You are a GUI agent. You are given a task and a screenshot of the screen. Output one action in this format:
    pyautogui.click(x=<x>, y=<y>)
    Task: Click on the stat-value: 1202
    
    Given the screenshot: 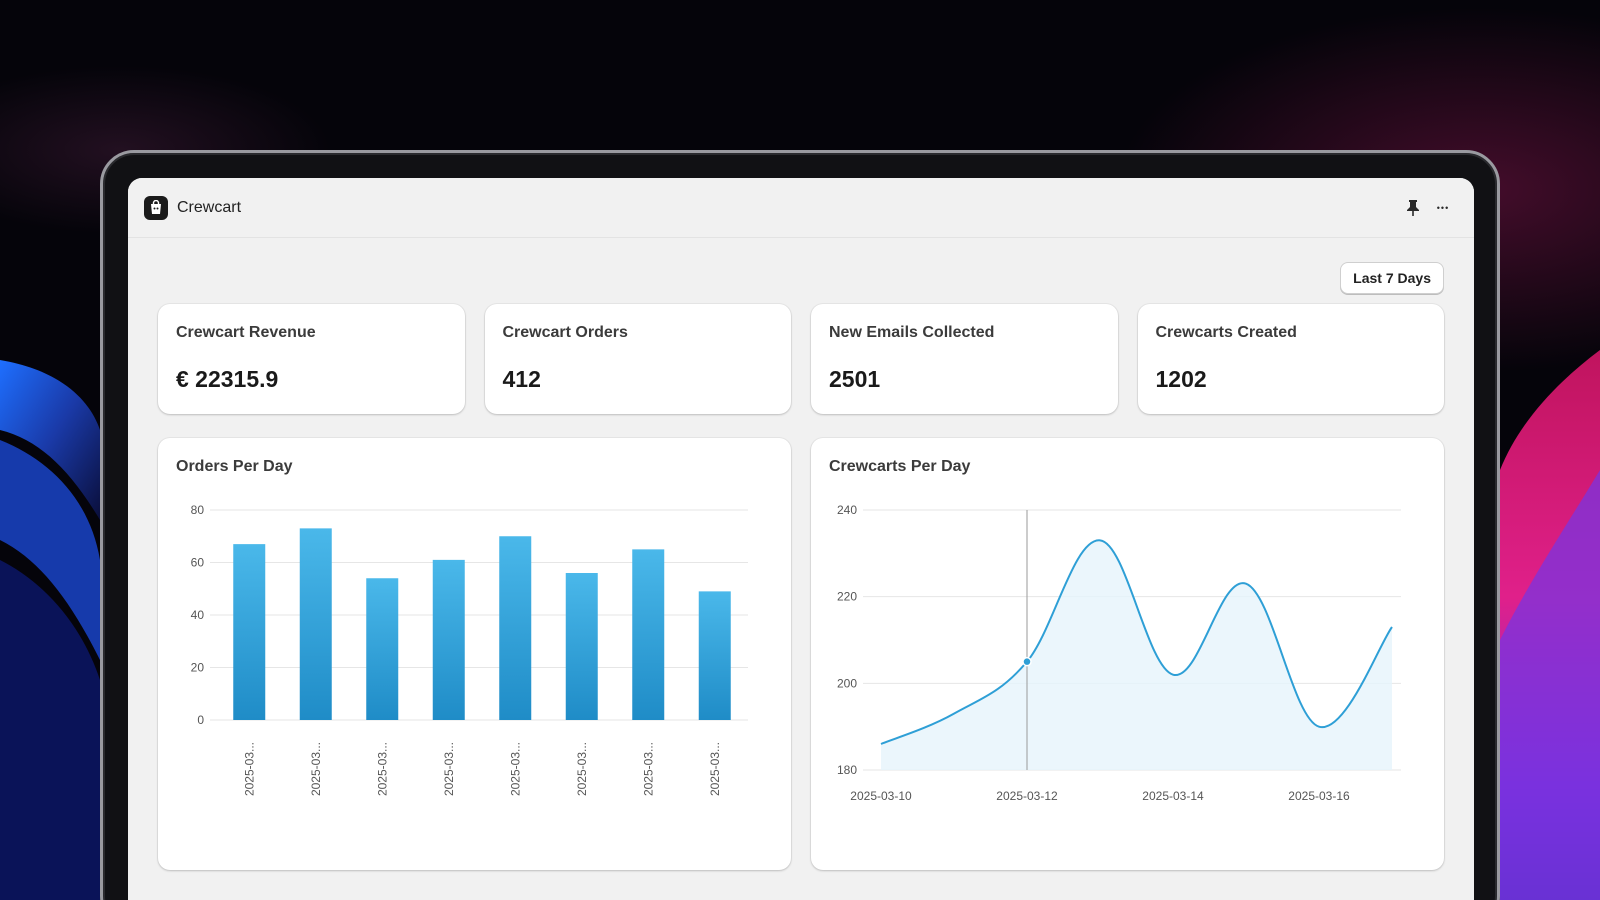 What is the action you would take?
    pyautogui.click(x=1181, y=379)
    